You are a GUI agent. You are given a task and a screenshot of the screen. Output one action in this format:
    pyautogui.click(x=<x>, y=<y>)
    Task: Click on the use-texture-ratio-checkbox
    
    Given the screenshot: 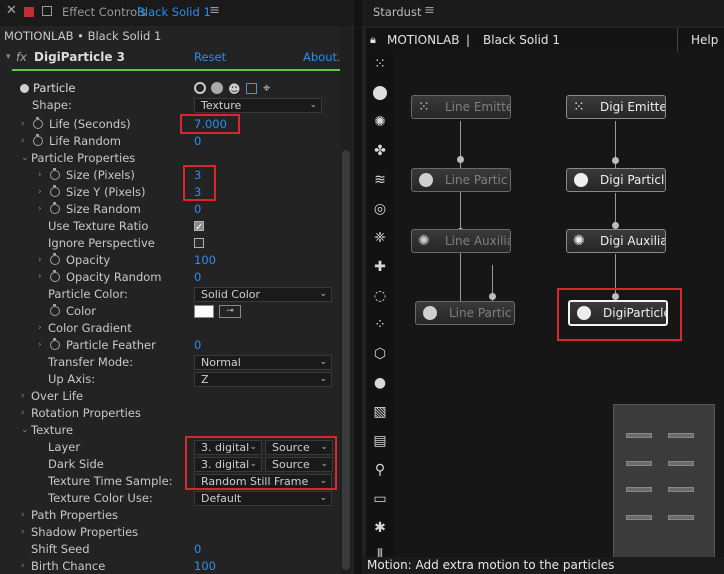 What is the action you would take?
    pyautogui.click(x=199, y=227)
    